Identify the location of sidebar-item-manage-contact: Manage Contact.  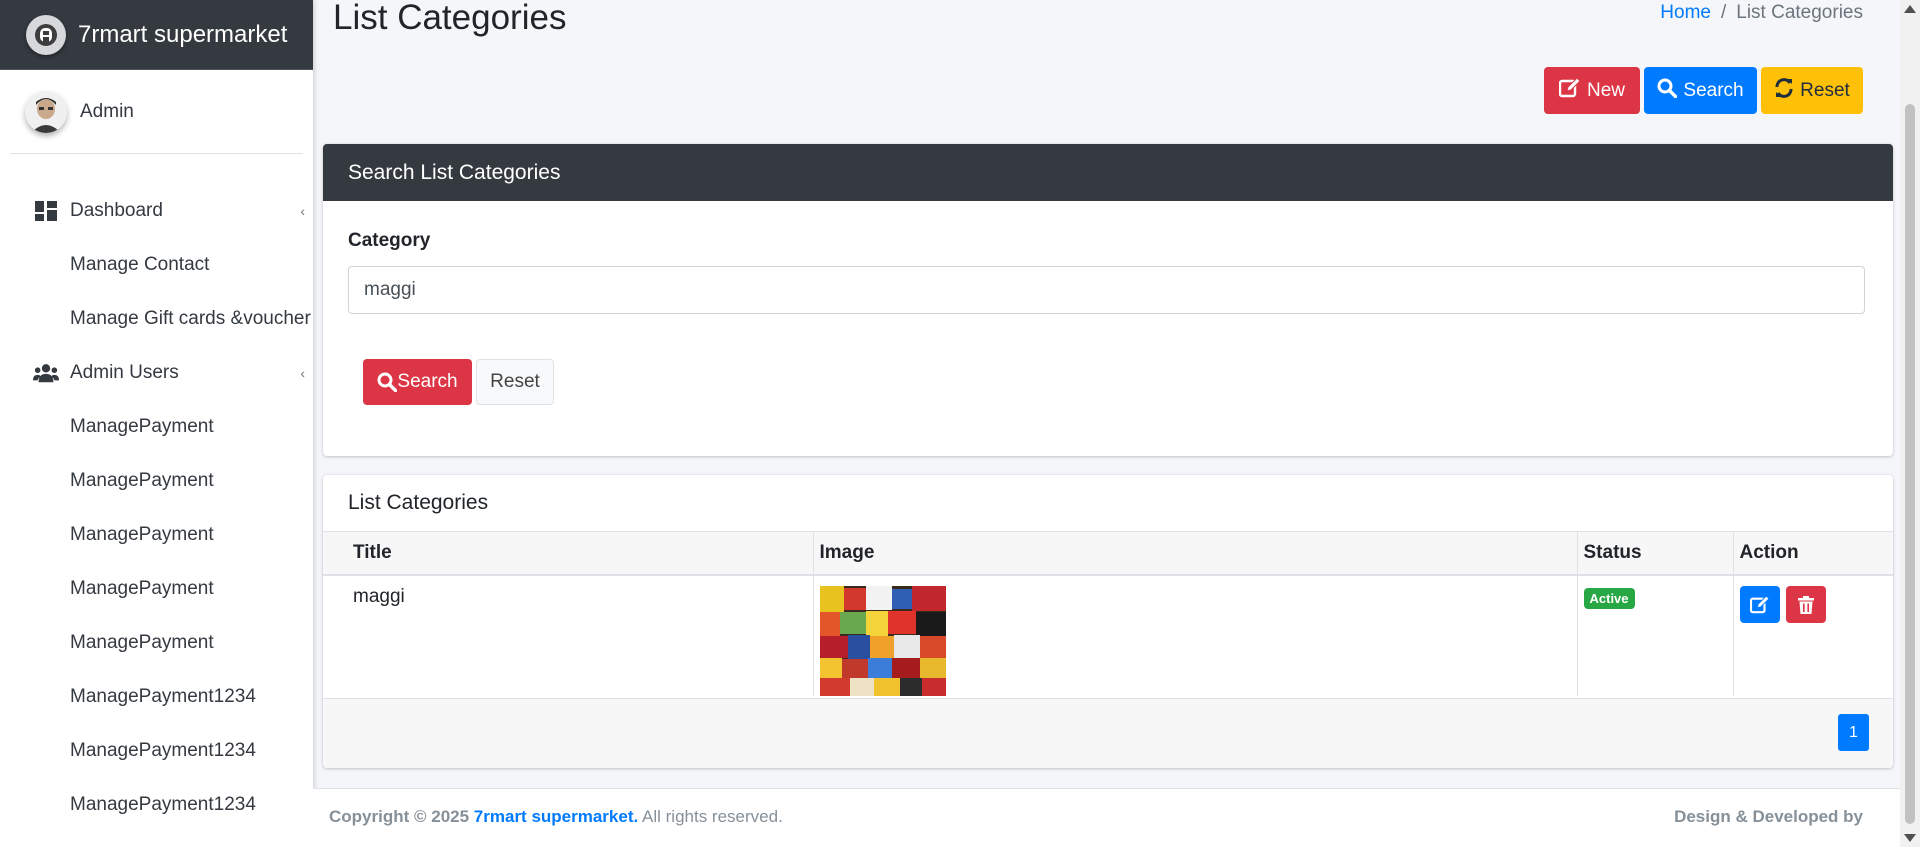
(156, 265).